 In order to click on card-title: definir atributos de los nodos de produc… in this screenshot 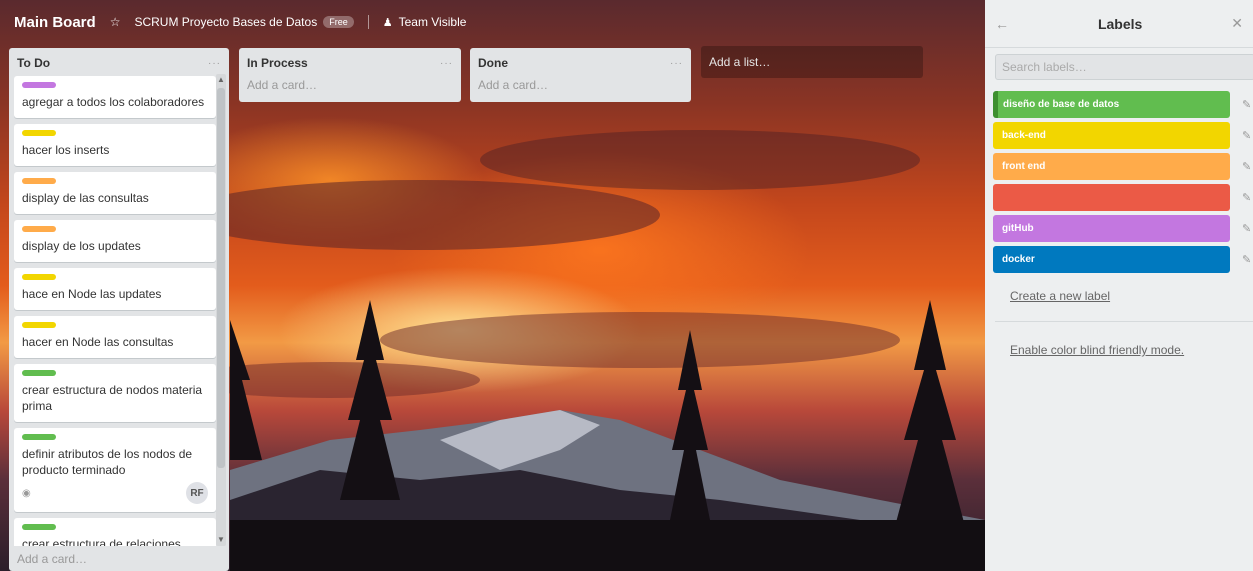, I will do `click(107, 462)`.